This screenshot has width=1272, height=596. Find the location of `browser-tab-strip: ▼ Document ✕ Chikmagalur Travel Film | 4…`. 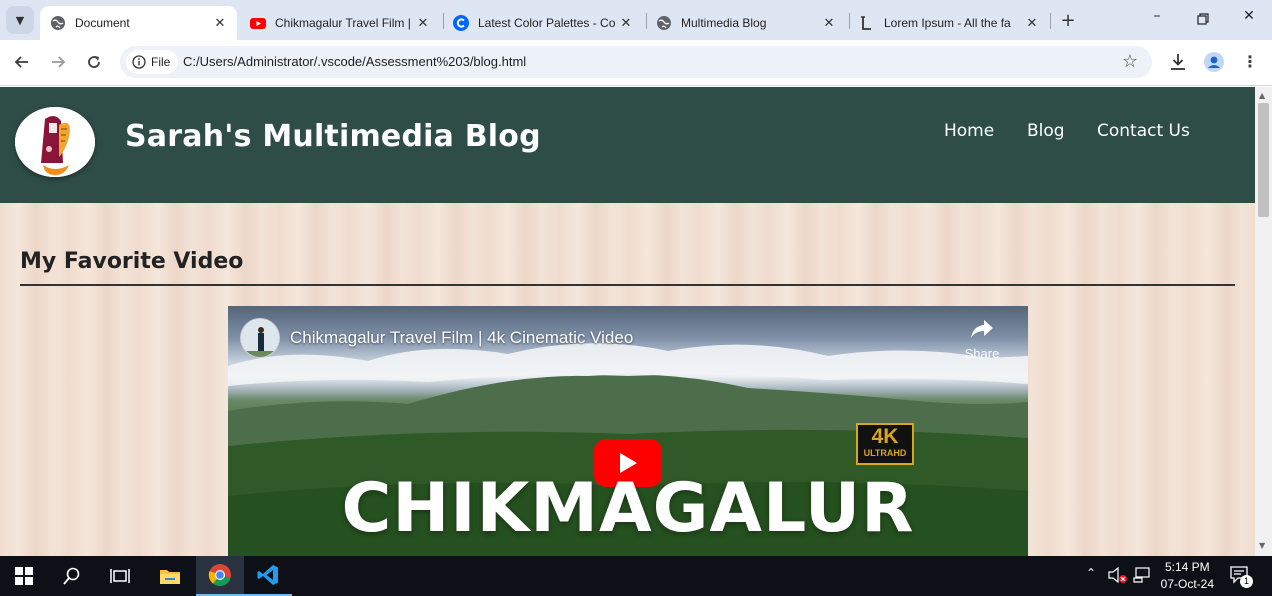

browser-tab-strip: ▼ Document ✕ Chikmagalur Travel Film | 4… is located at coordinates (636, 20).